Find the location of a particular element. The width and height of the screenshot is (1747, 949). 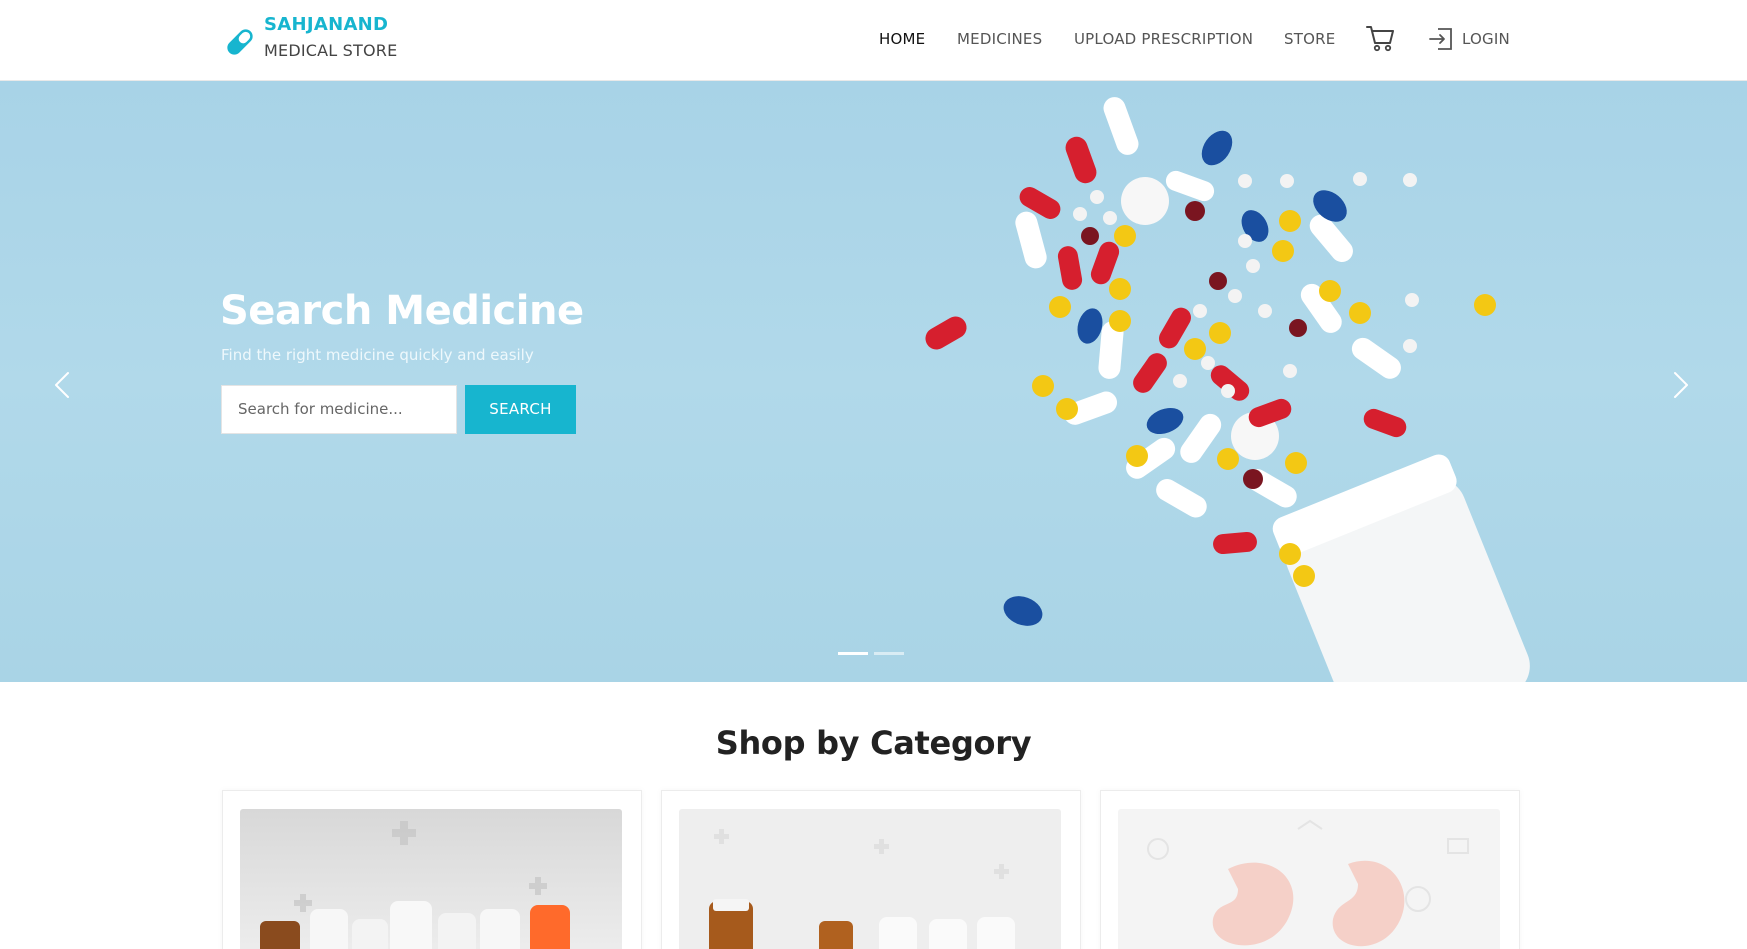

section-title-categories: Shop by Category is located at coordinates (873, 743).